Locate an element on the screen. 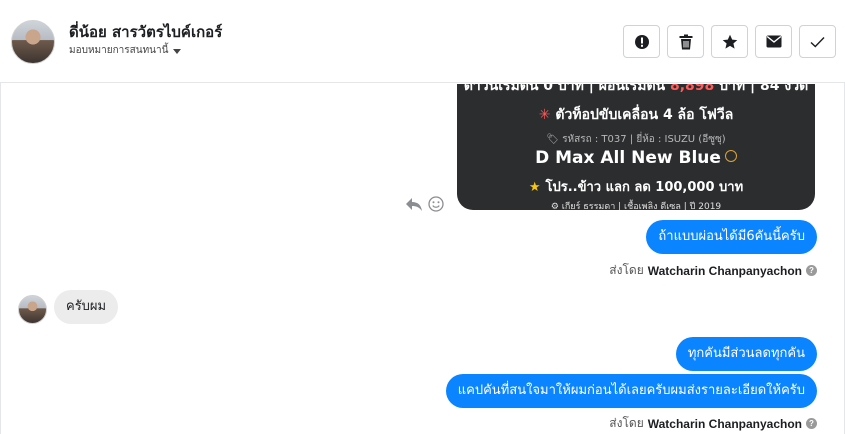 The height and width of the screenshot is (434, 845). mark-done-button is located at coordinates (817, 41).